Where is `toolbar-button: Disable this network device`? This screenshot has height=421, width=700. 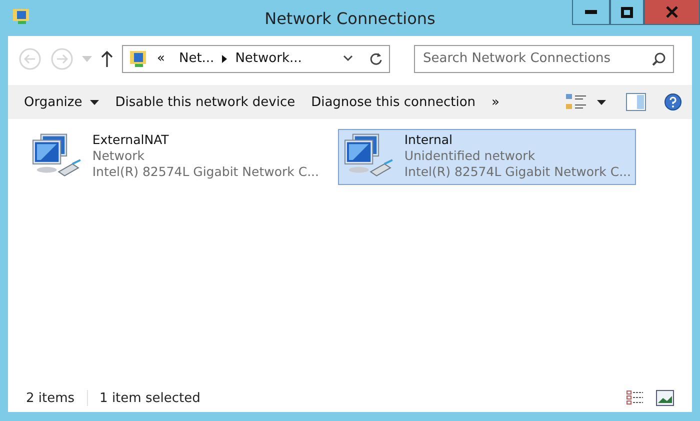 toolbar-button: Disable this network device is located at coordinates (205, 102).